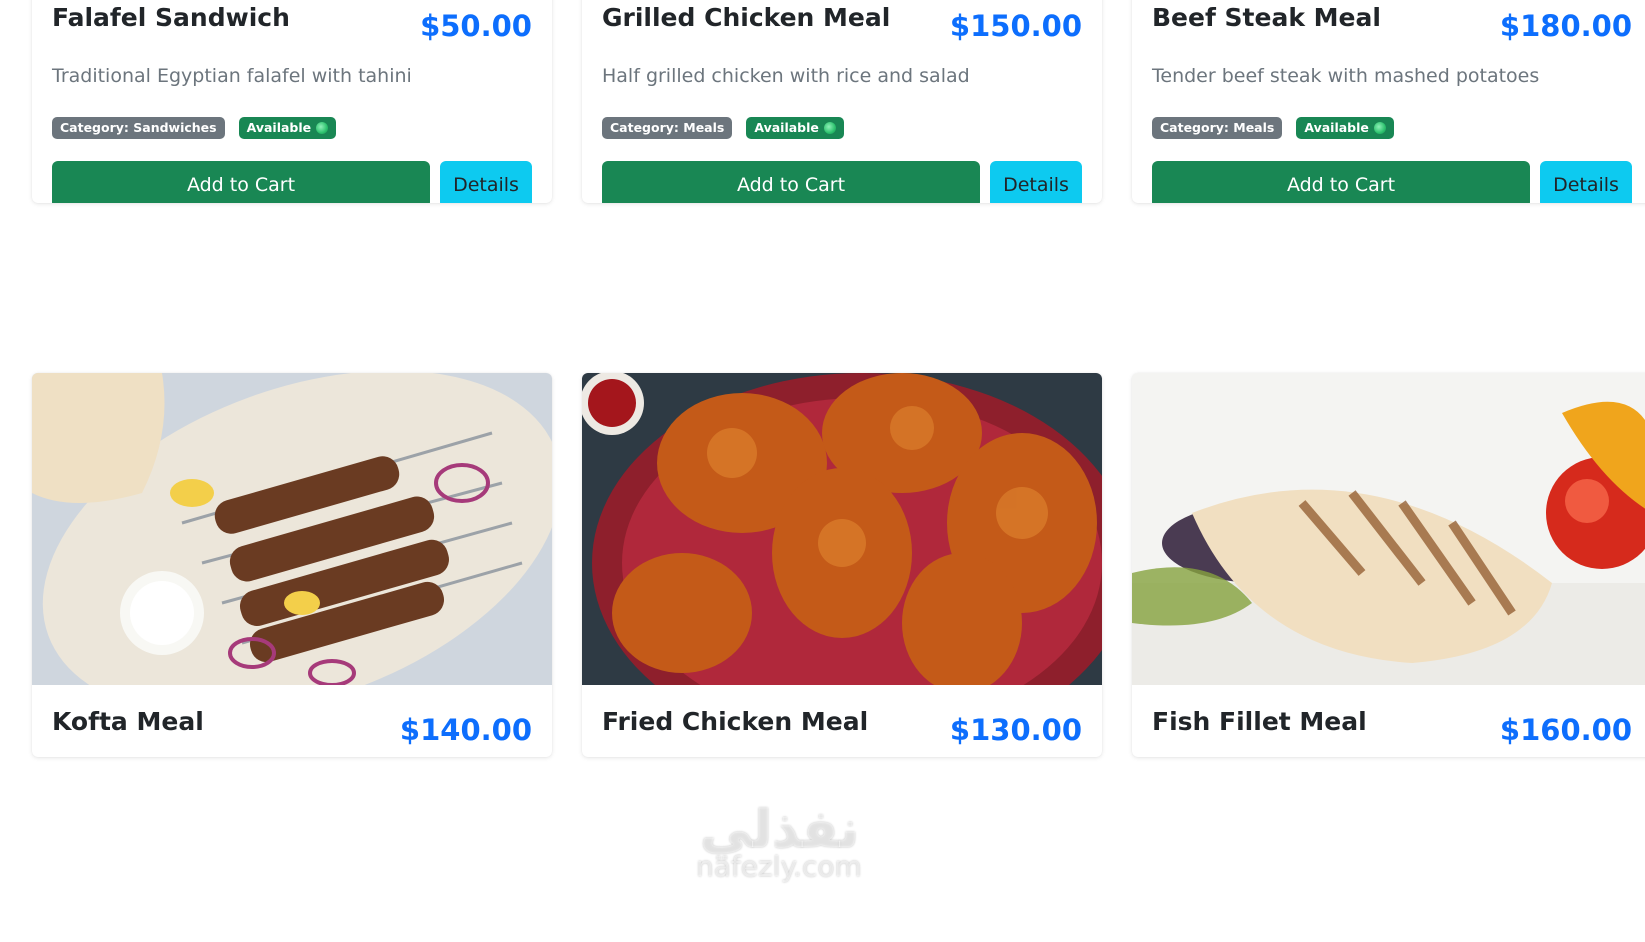 This screenshot has height=942, width=1645. I want to click on title-row: Fried Chicken Meal $130.00, so click(842, 731).